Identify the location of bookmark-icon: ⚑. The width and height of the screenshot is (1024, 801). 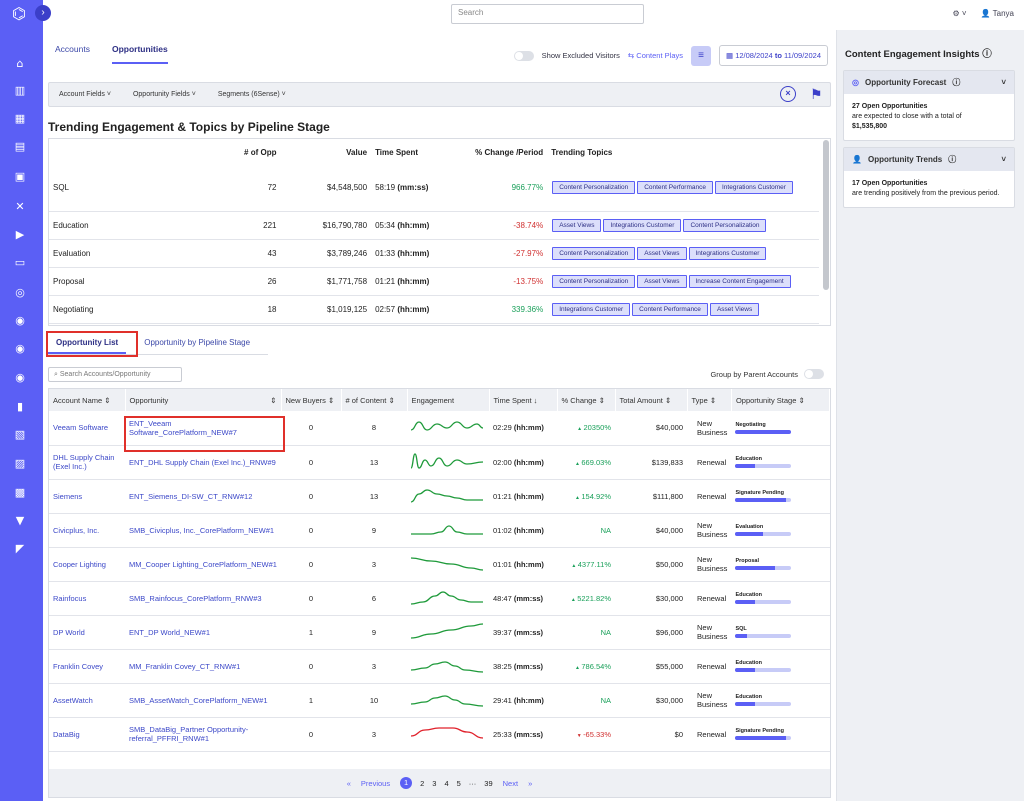
(816, 94).